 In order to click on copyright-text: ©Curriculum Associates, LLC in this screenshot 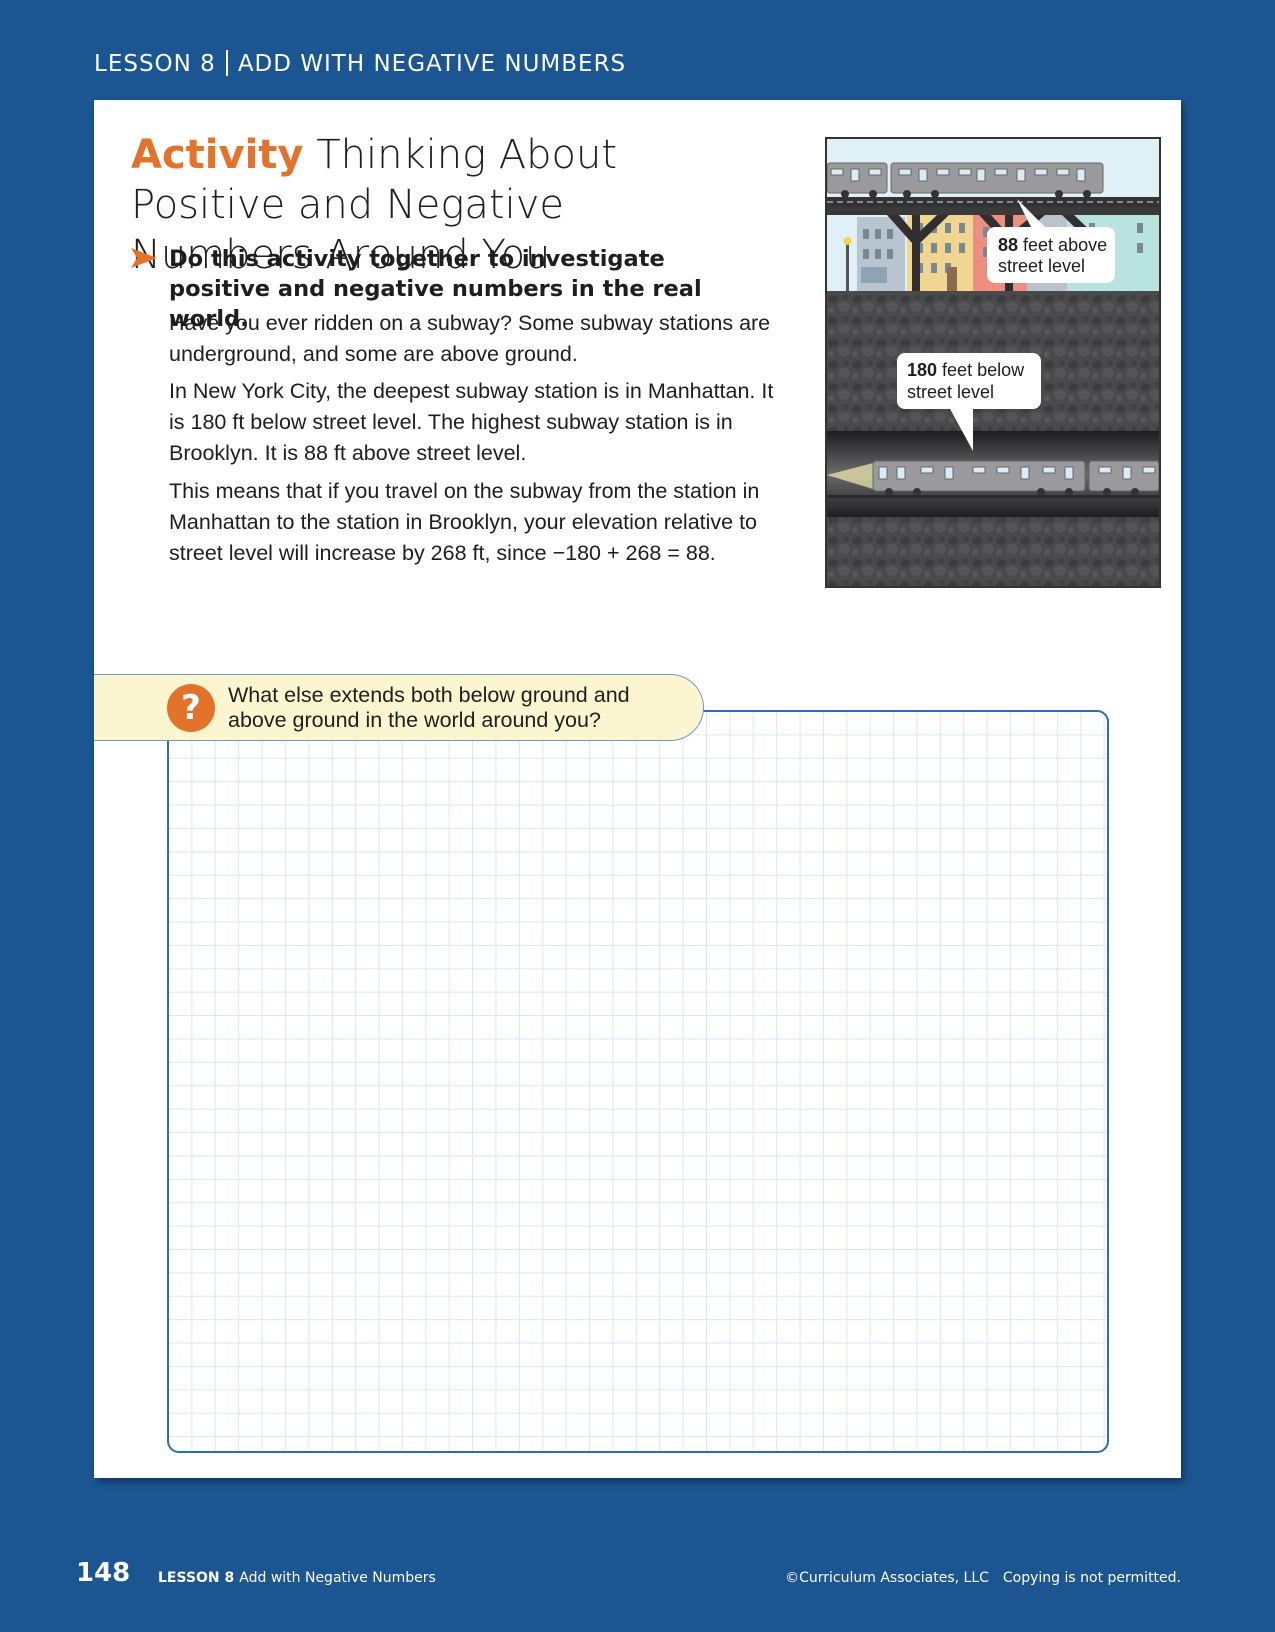, I will do `click(887, 1578)`.